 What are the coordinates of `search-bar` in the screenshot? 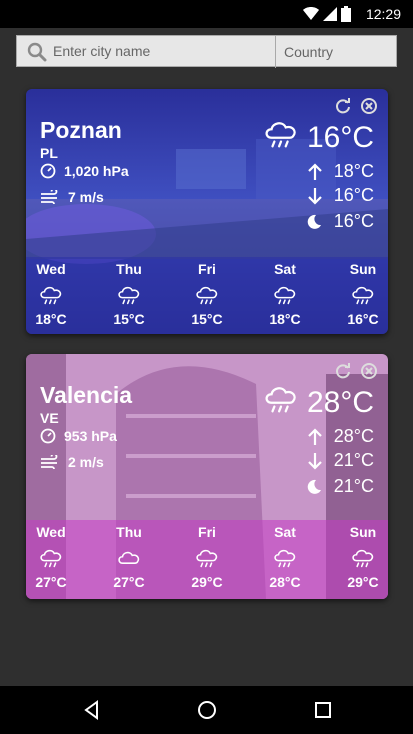 It's located at (211, 51).